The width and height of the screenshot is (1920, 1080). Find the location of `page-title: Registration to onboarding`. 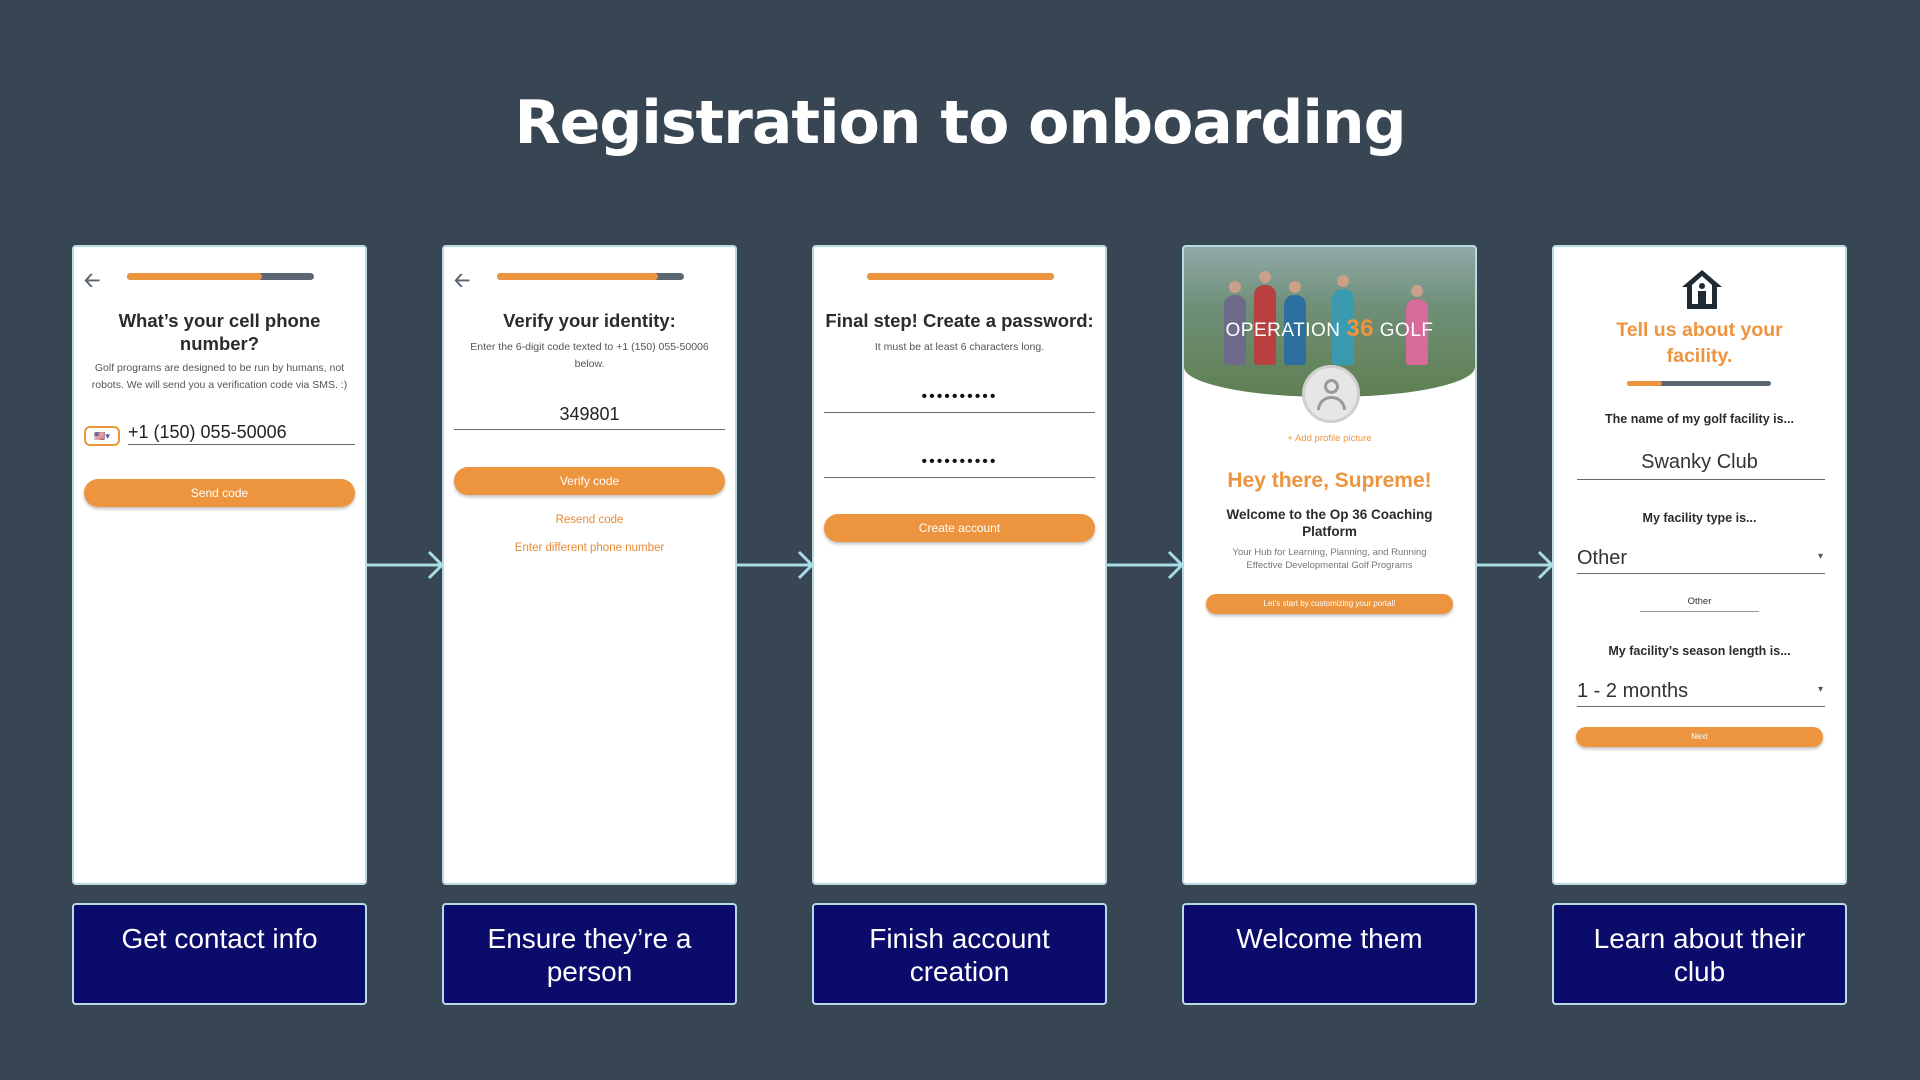

page-title: Registration to onboarding is located at coordinates (960, 123).